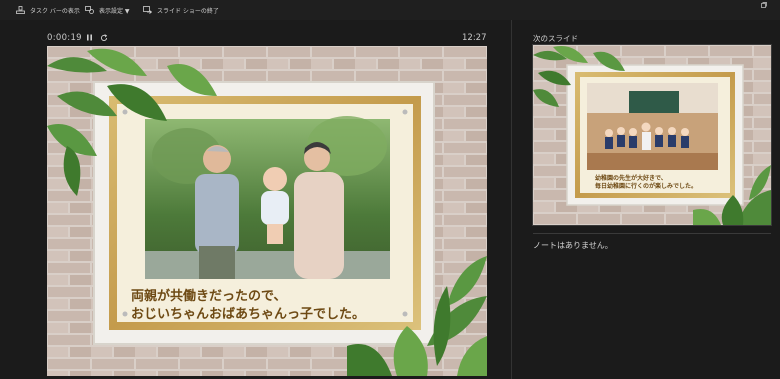 The image size is (780, 379). I want to click on pause-timer-button, so click(89, 37).